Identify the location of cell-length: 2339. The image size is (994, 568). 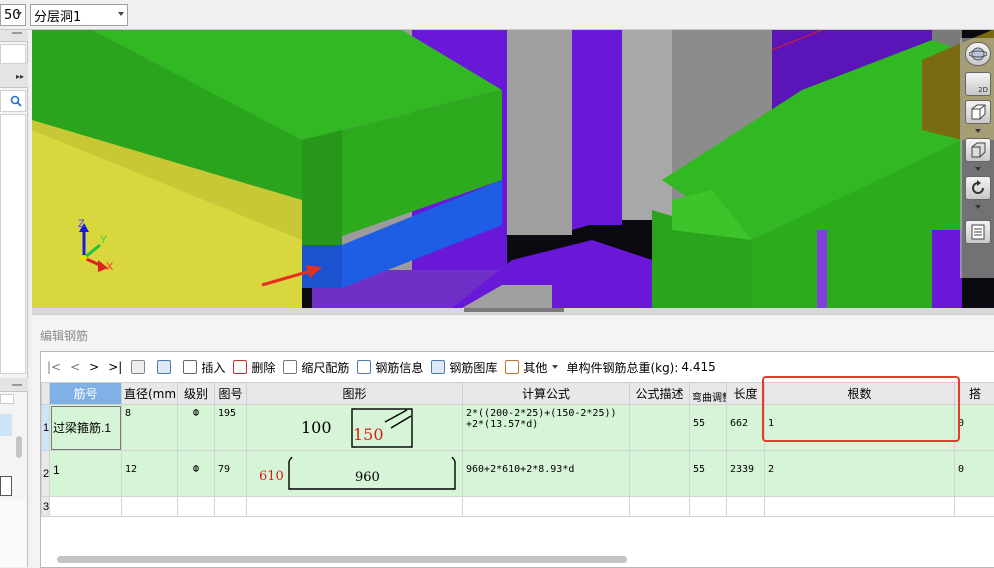
(746, 474).